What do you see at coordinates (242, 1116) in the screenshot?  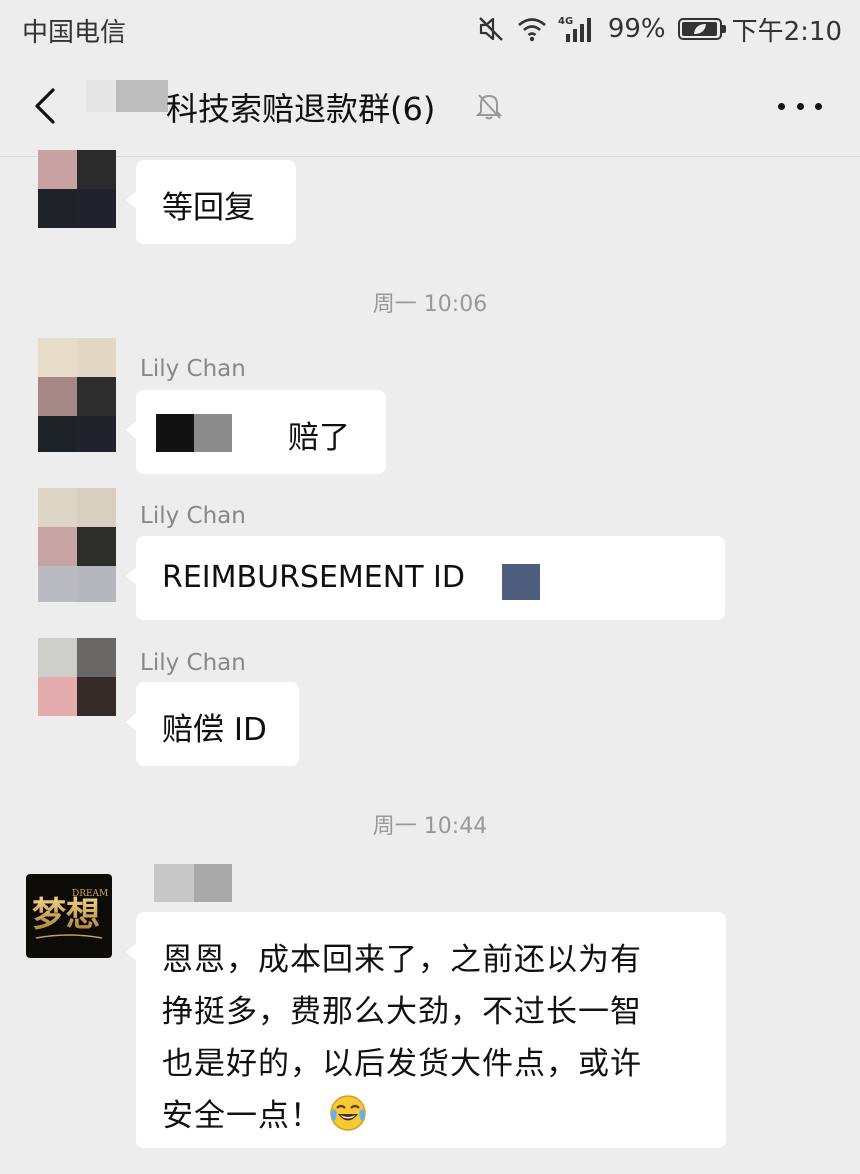 I see `message-line: 安全一点！` at bounding box center [242, 1116].